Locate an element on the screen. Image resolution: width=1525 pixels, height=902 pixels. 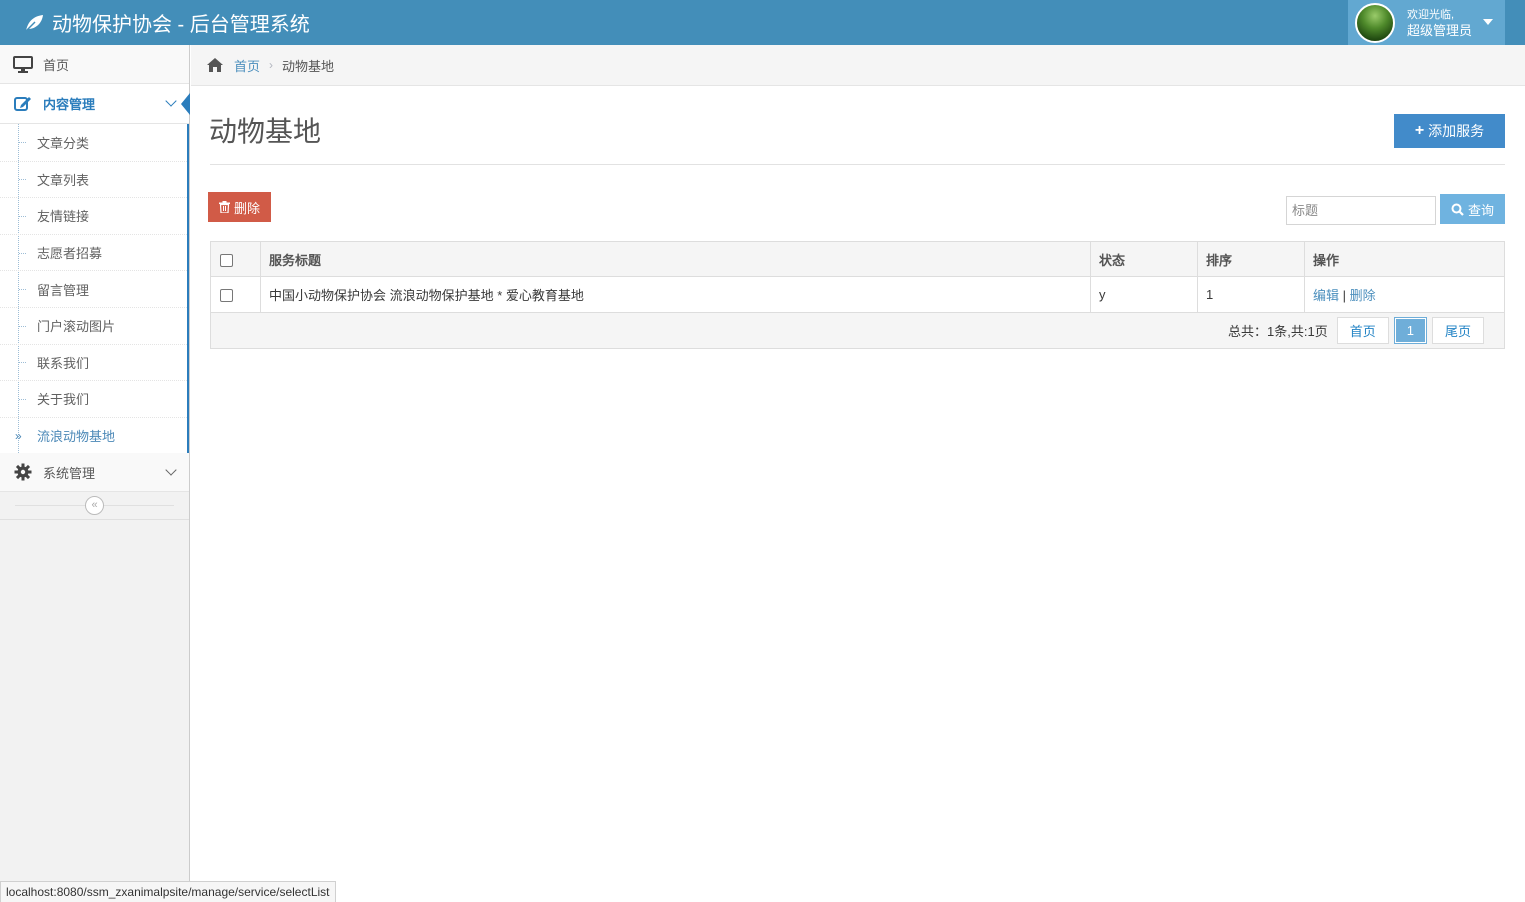
cell-title: 中国小动物保护协会 流浪动物保护基地 * 爱心教育基地 is located at coordinates (675, 294).